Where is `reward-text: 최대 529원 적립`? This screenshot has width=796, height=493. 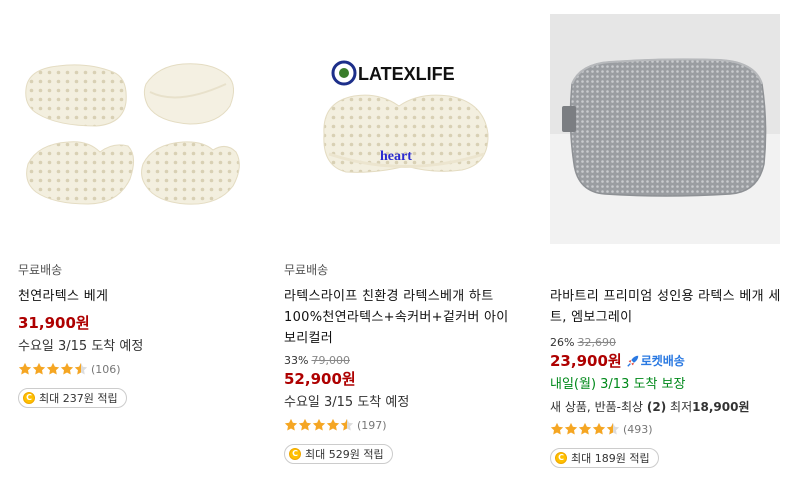
reward-text: 최대 529원 적립 is located at coordinates (344, 454).